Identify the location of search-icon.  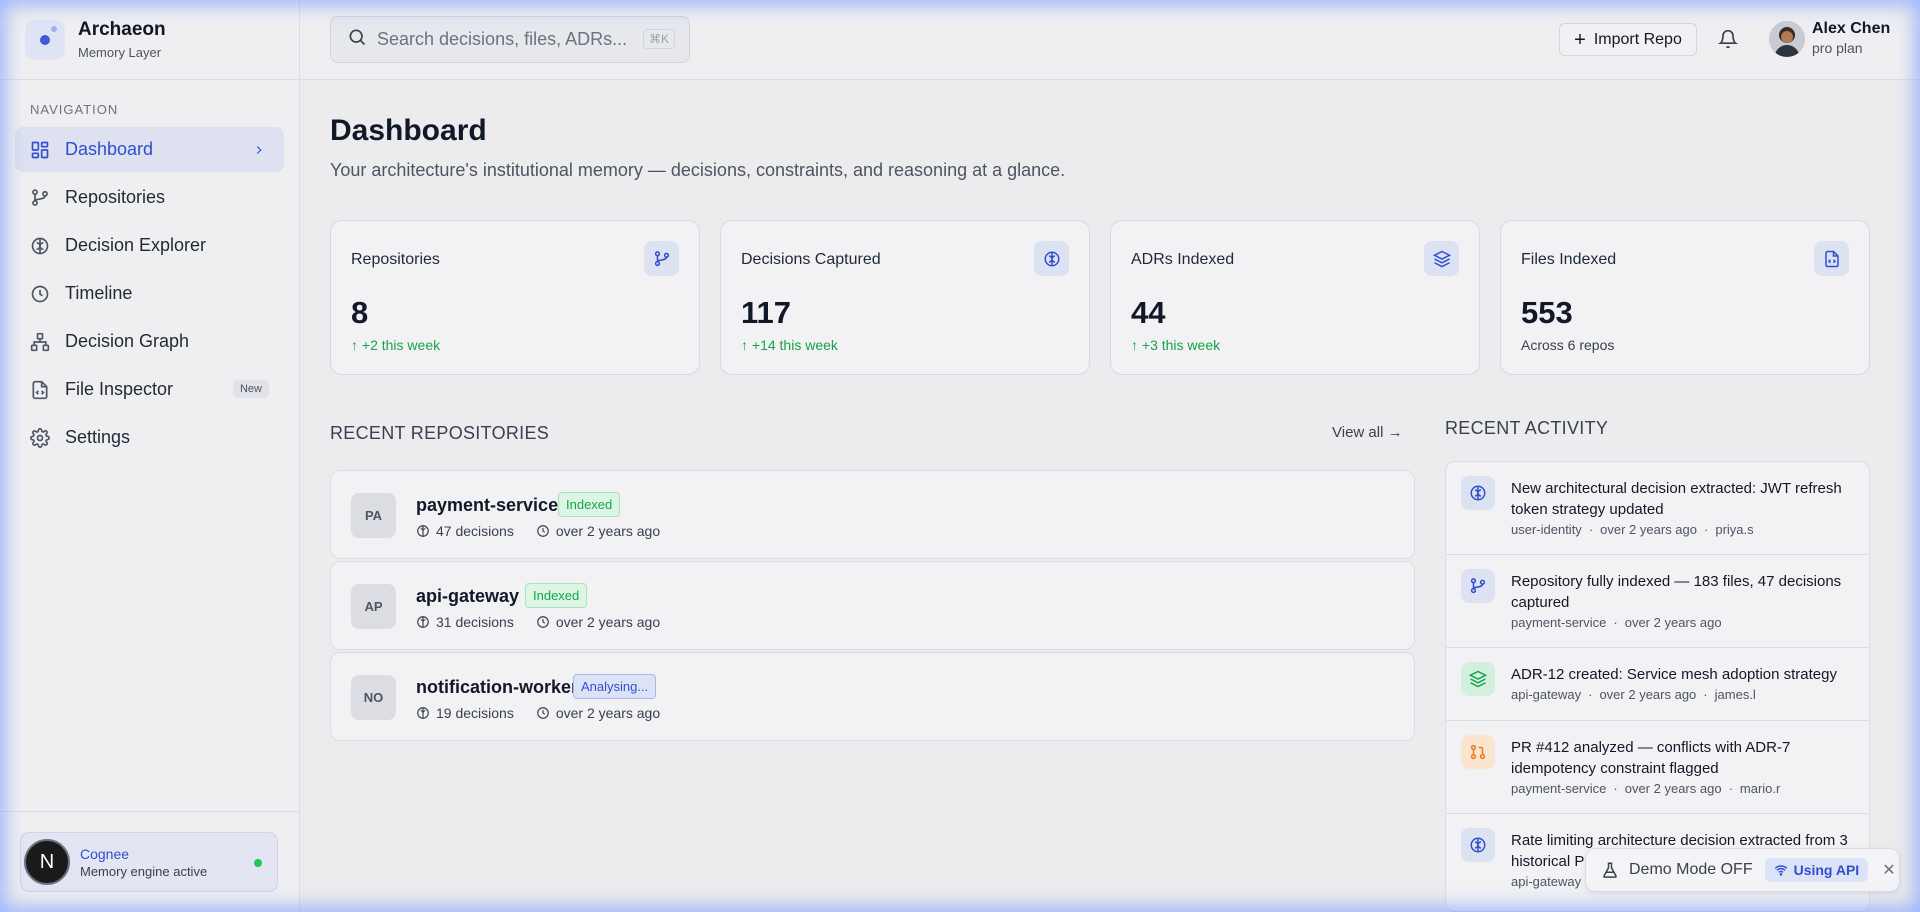
(357, 39).